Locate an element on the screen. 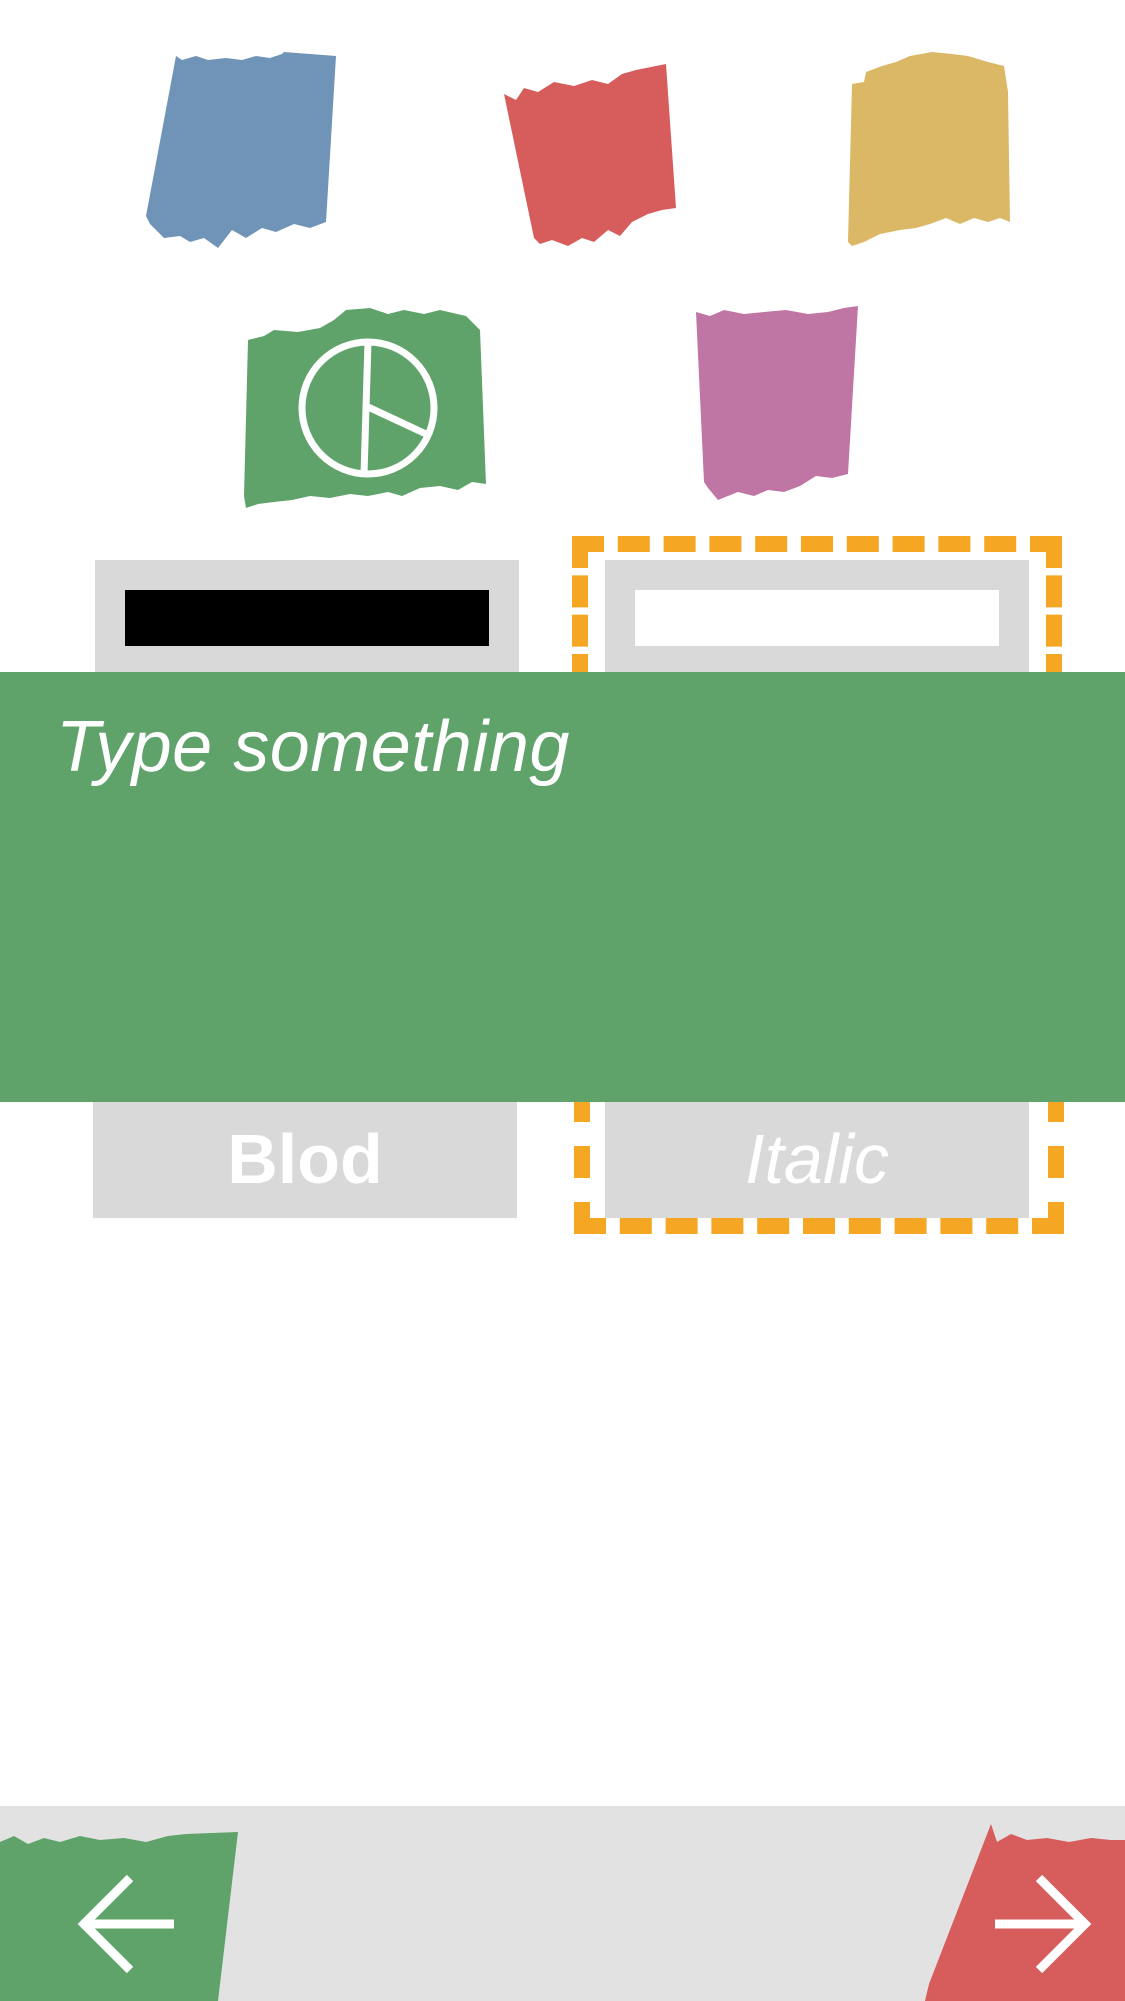  text-color-white-option is located at coordinates (817, 620).